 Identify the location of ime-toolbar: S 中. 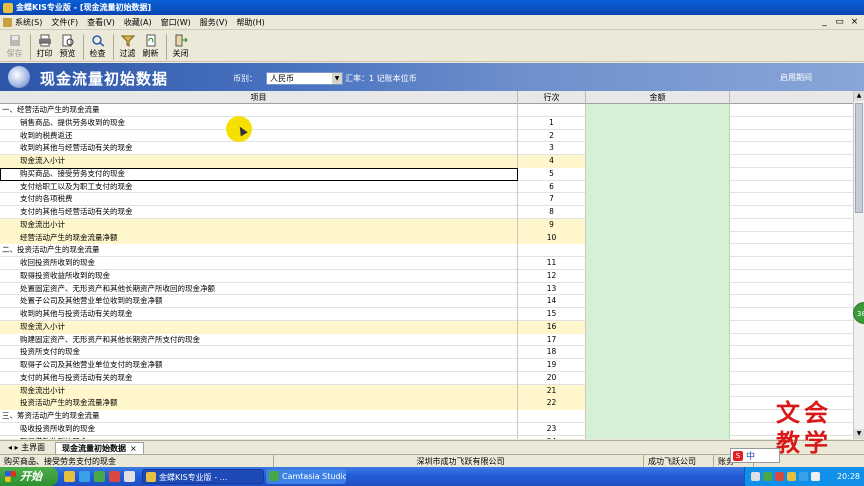
(755, 455).